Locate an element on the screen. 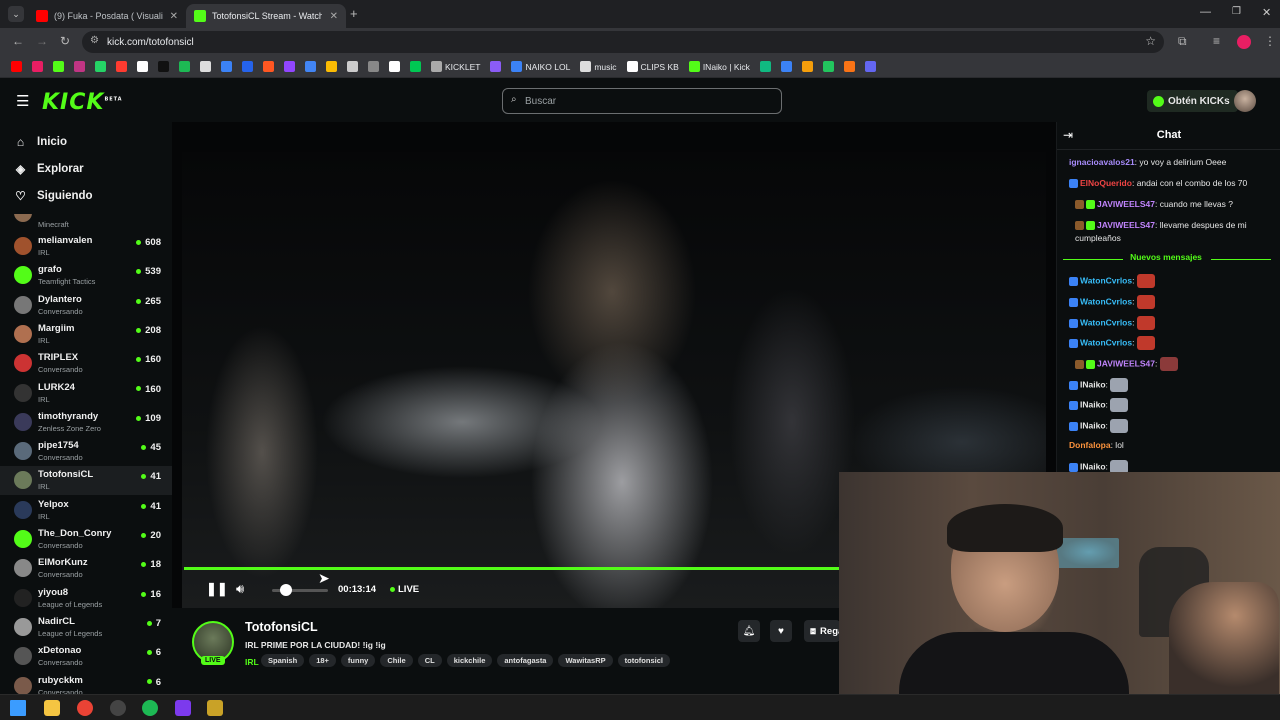 The width and height of the screenshot is (1280, 720). channel-row: timothyrandy Zenless Zone Zero 109 is located at coordinates (86, 422).